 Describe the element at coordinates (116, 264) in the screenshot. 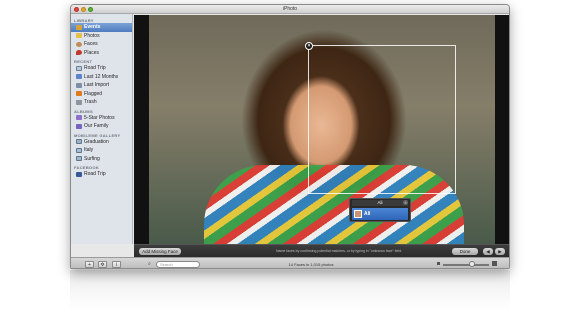

I see `info-icon: i` at that location.